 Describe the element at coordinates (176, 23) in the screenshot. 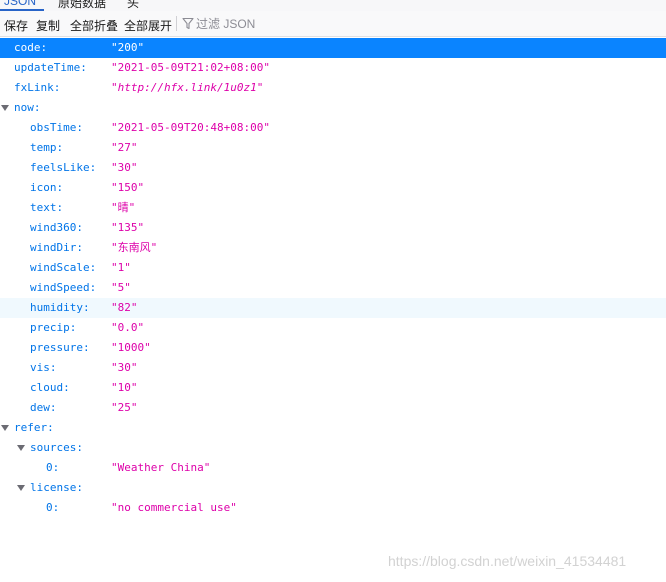

I see `toolbar-divider` at that location.